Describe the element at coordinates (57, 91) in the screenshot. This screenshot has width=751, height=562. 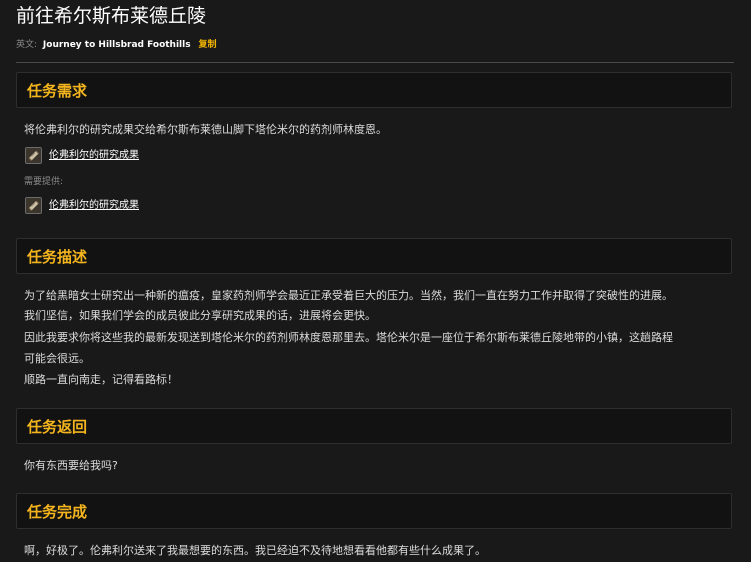
I see `requirements-heading: 任务需求` at that location.